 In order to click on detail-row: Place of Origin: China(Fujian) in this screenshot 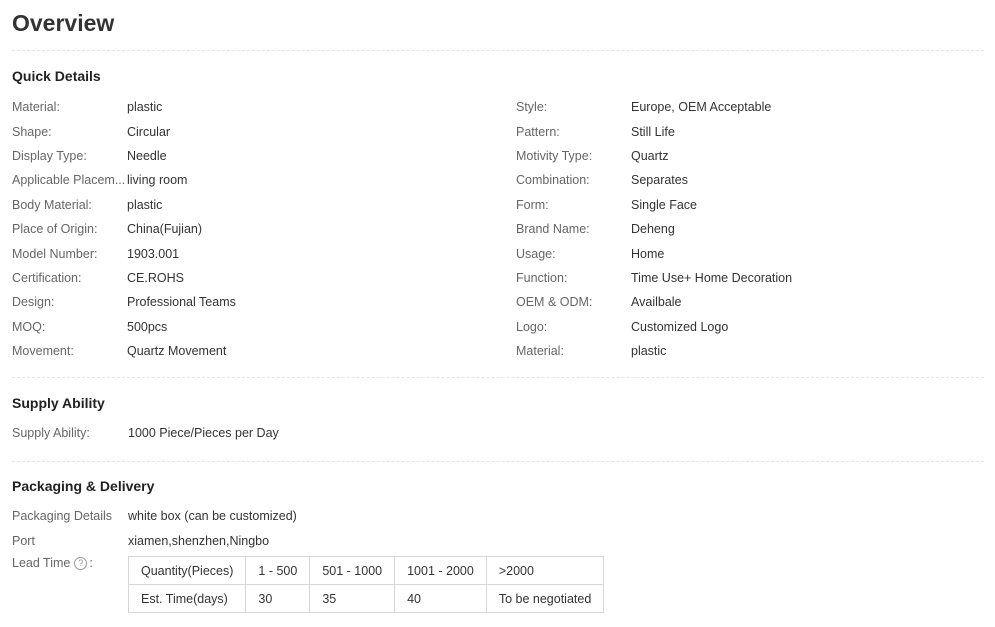, I will do `click(124, 229)`.